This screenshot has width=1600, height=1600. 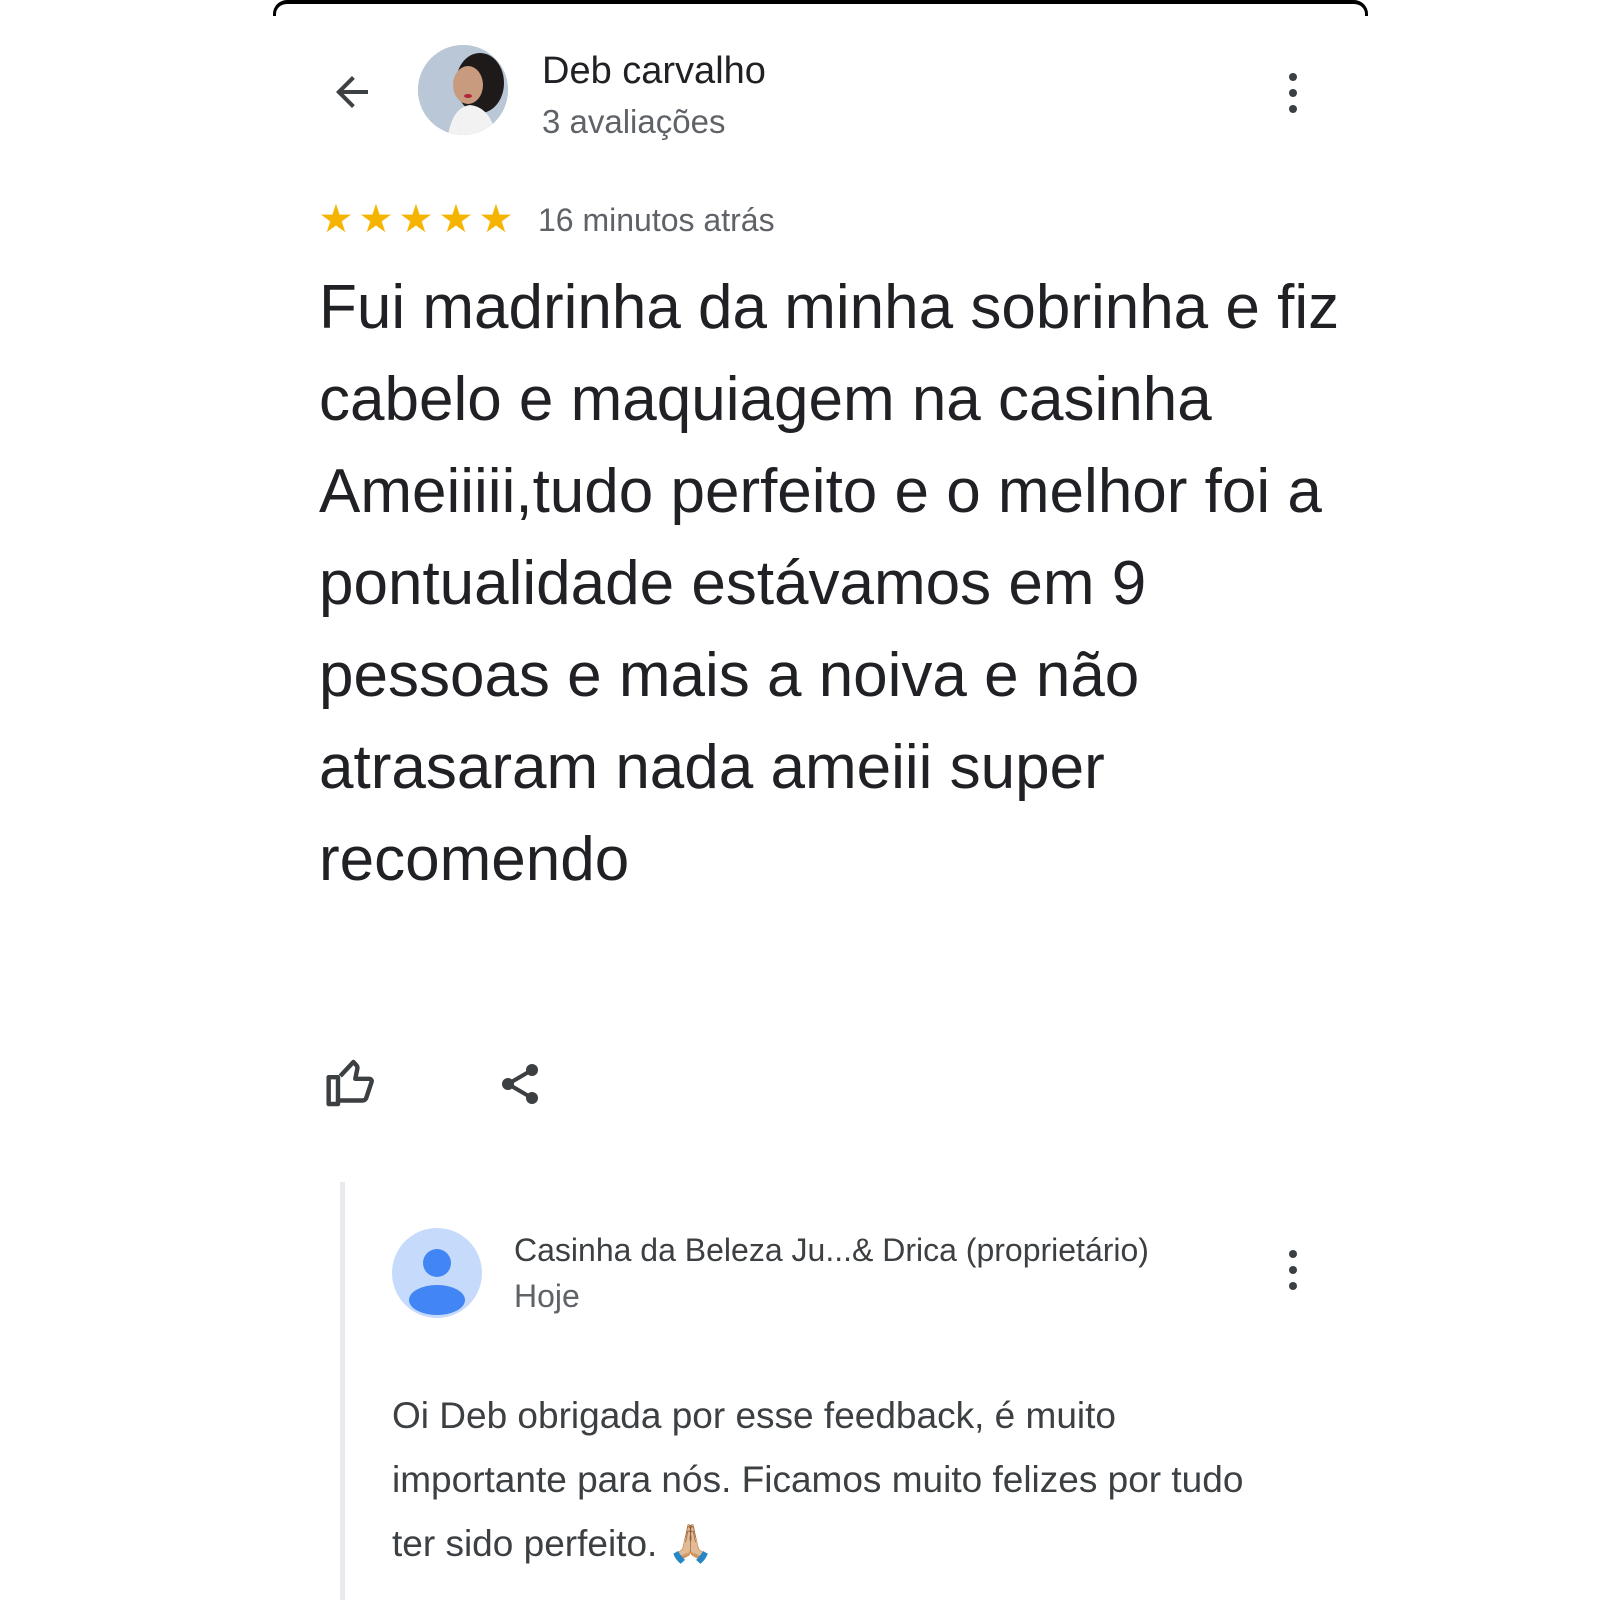 What do you see at coordinates (342, 1391) in the screenshot?
I see `reply-divider` at bounding box center [342, 1391].